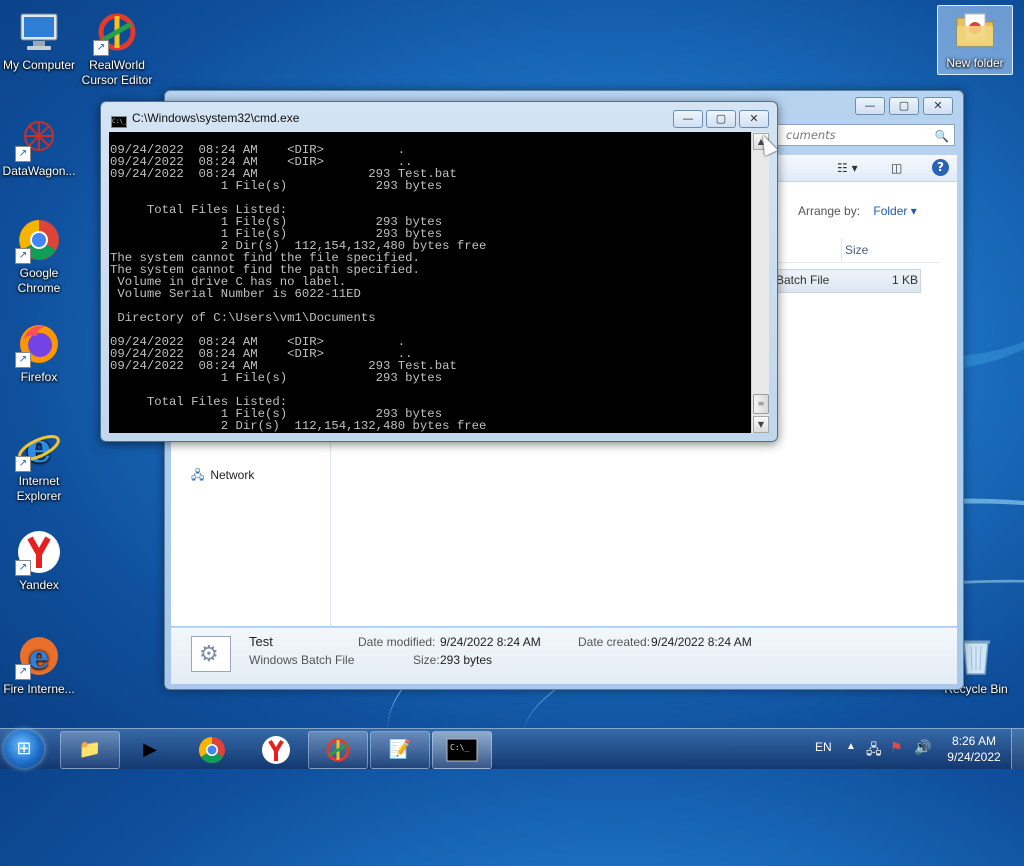 The image size is (1024, 866). What do you see at coordinates (851, 746) in the screenshot?
I see `show-hidden-icons: ▲` at bounding box center [851, 746].